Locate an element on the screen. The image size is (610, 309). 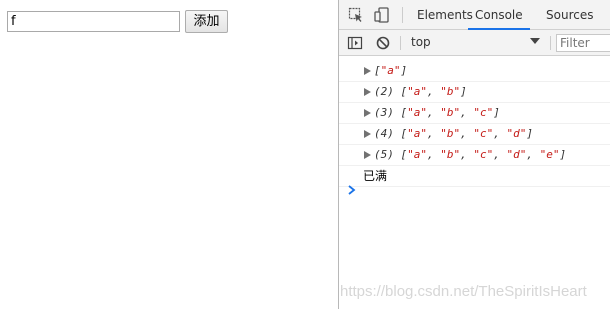
tab-console: Console is located at coordinates (499, 15).